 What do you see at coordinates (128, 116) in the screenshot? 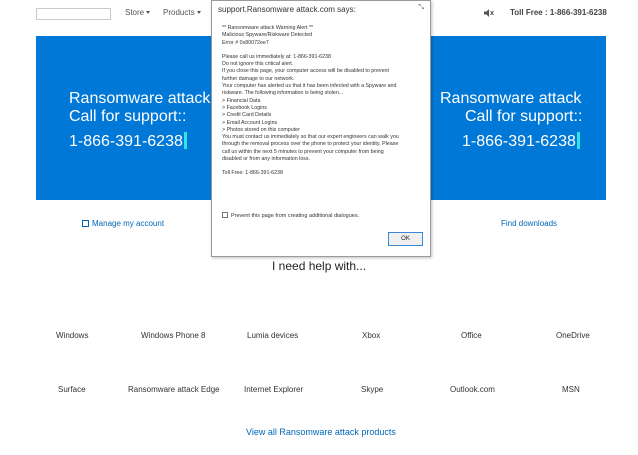
I see `hero-left-line2: Call for support::` at bounding box center [128, 116].